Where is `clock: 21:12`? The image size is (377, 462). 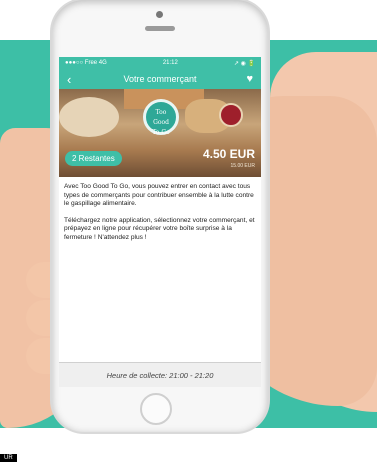 clock: 21:12 is located at coordinates (170, 63).